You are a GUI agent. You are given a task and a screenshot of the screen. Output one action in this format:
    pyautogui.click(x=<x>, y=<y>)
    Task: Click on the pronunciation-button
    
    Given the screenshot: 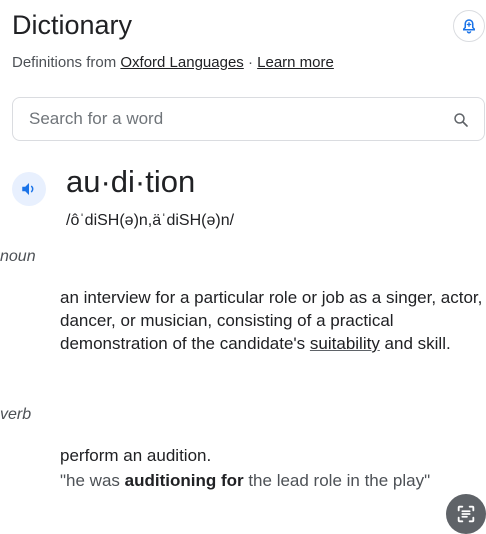 What is the action you would take?
    pyautogui.click(x=29, y=189)
    